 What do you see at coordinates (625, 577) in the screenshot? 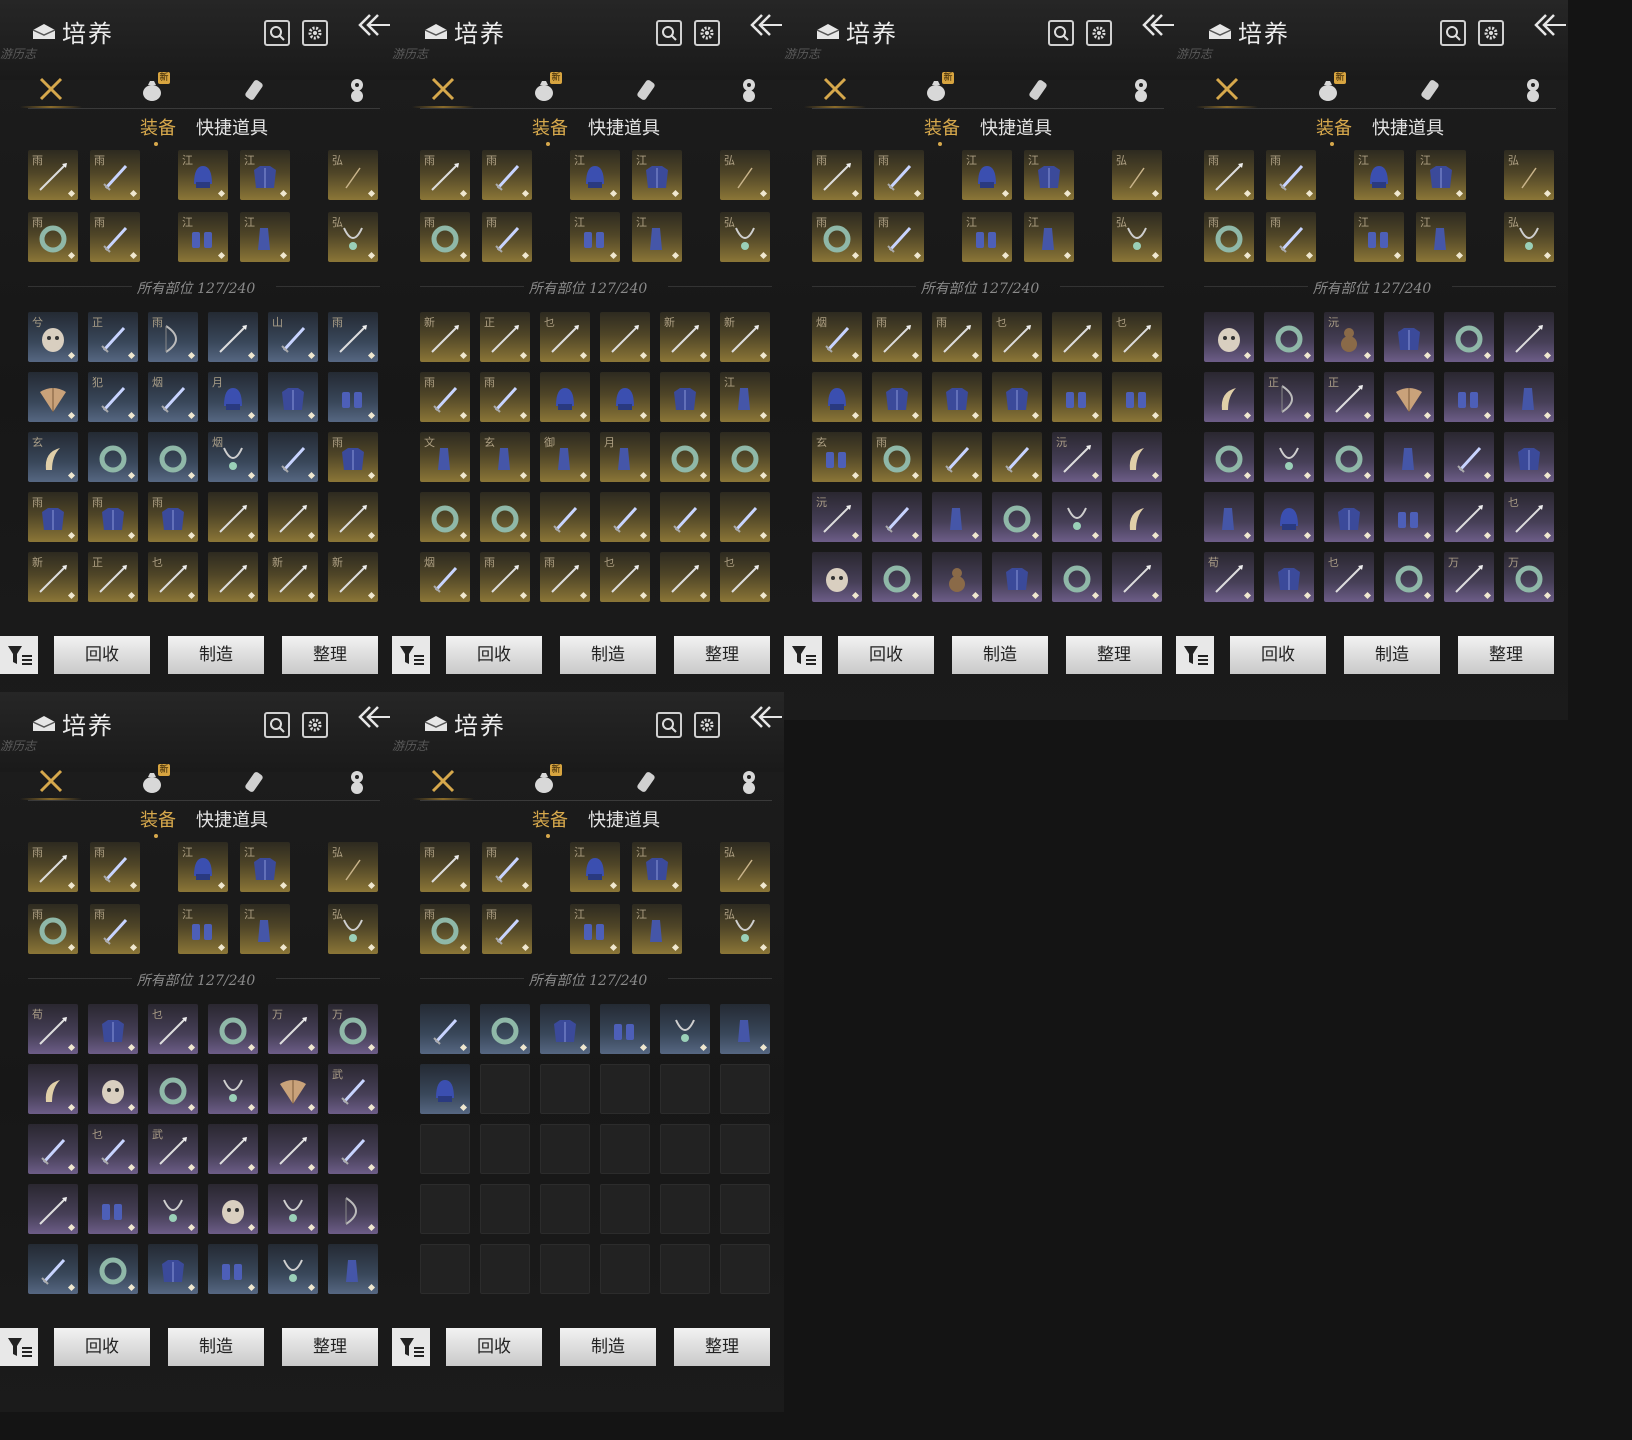
I see `inventory-slot: 乜` at bounding box center [625, 577].